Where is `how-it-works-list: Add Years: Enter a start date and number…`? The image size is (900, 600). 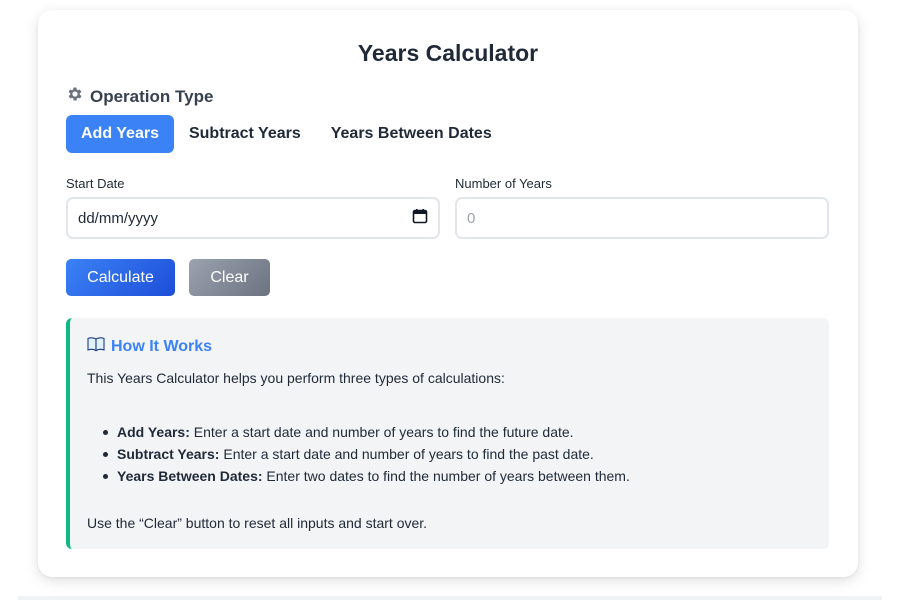
how-it-works-list: Add Years: Enter a start date and number… is located at coordinates (358, 454).